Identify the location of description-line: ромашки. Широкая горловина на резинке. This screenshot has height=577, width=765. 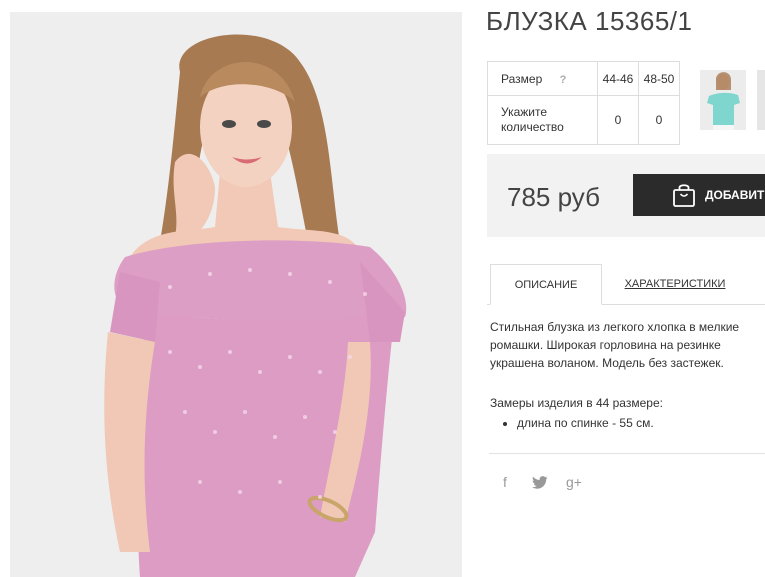
(605, 345).